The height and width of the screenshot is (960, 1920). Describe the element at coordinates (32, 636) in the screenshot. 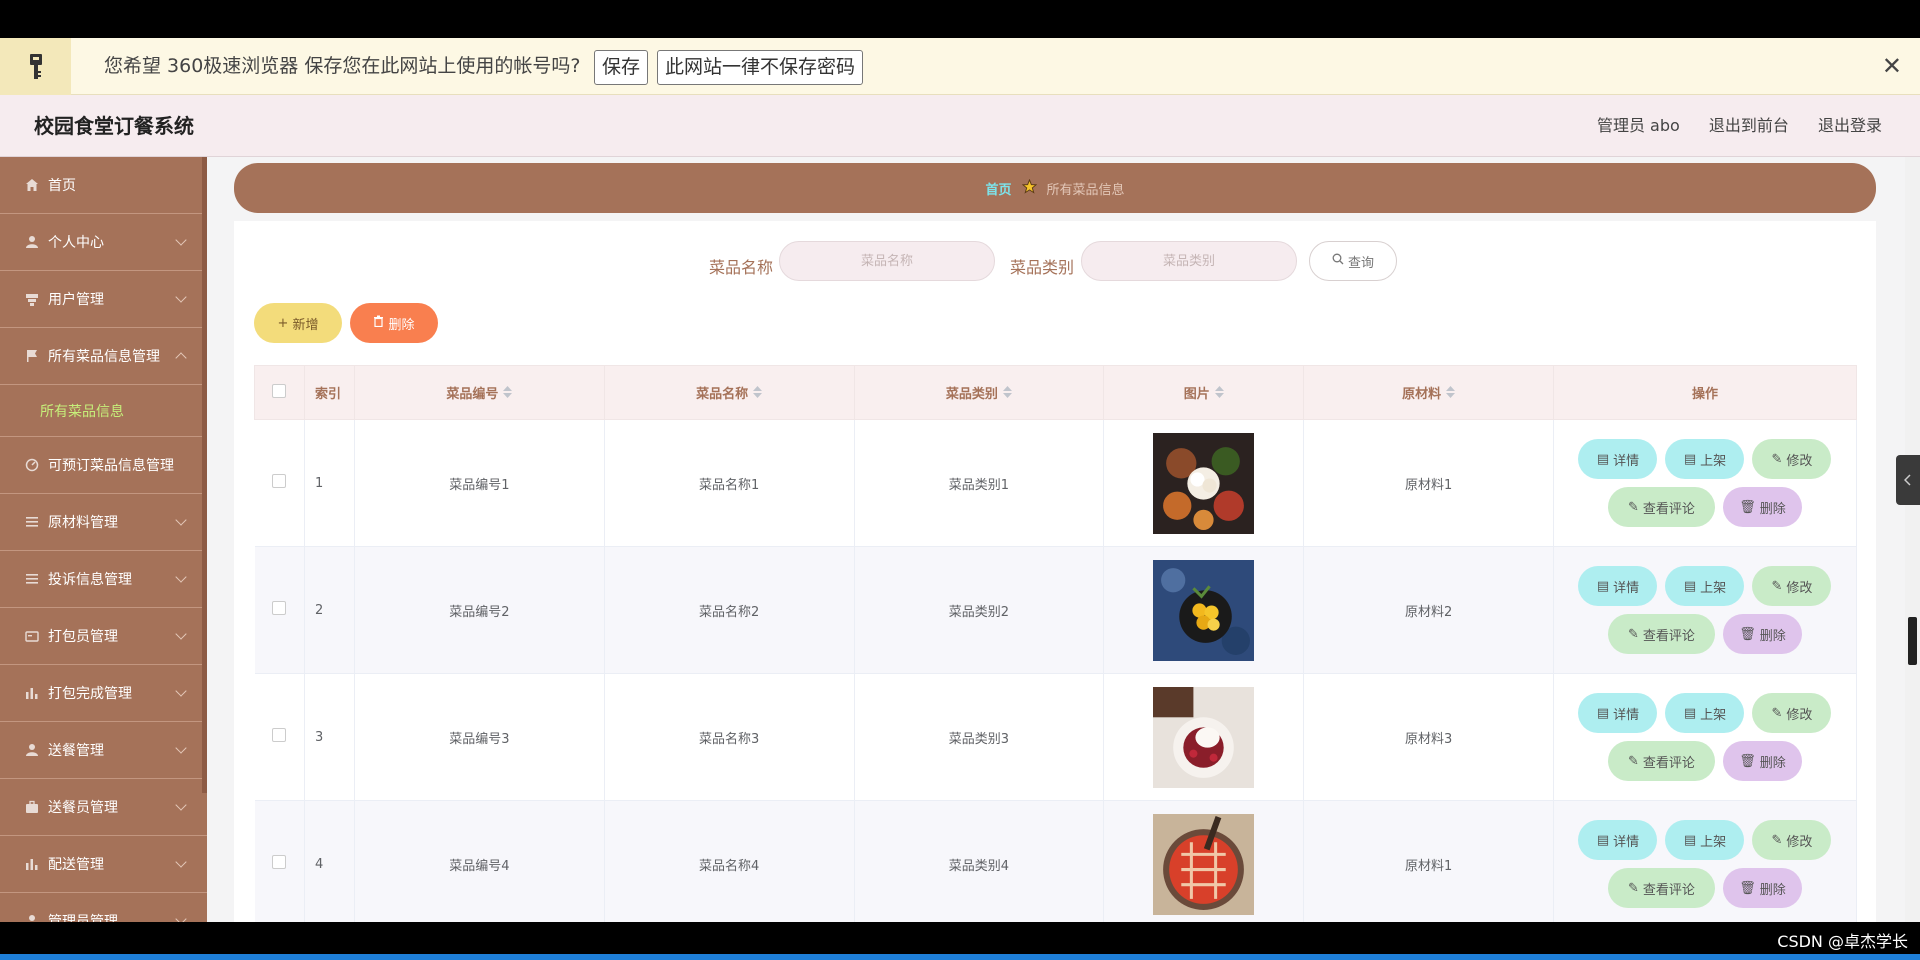

I see `card-icon` at that location.